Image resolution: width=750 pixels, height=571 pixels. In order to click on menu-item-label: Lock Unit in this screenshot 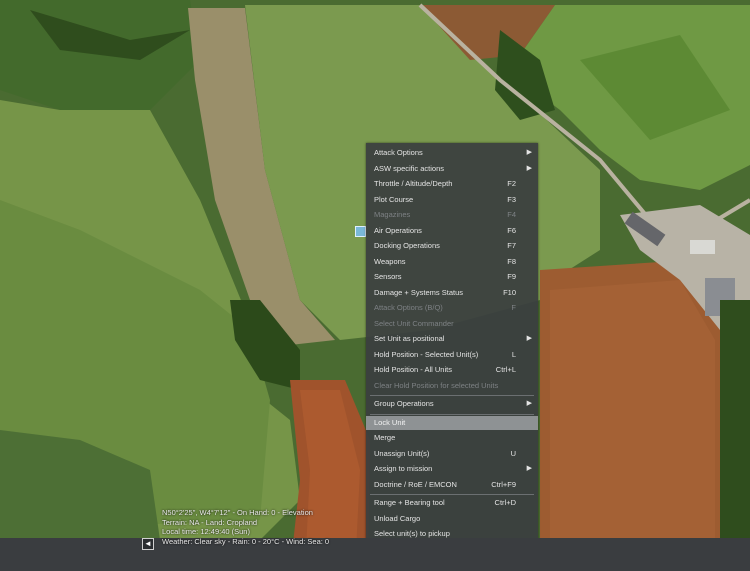, I will do `click(390, 422)`.